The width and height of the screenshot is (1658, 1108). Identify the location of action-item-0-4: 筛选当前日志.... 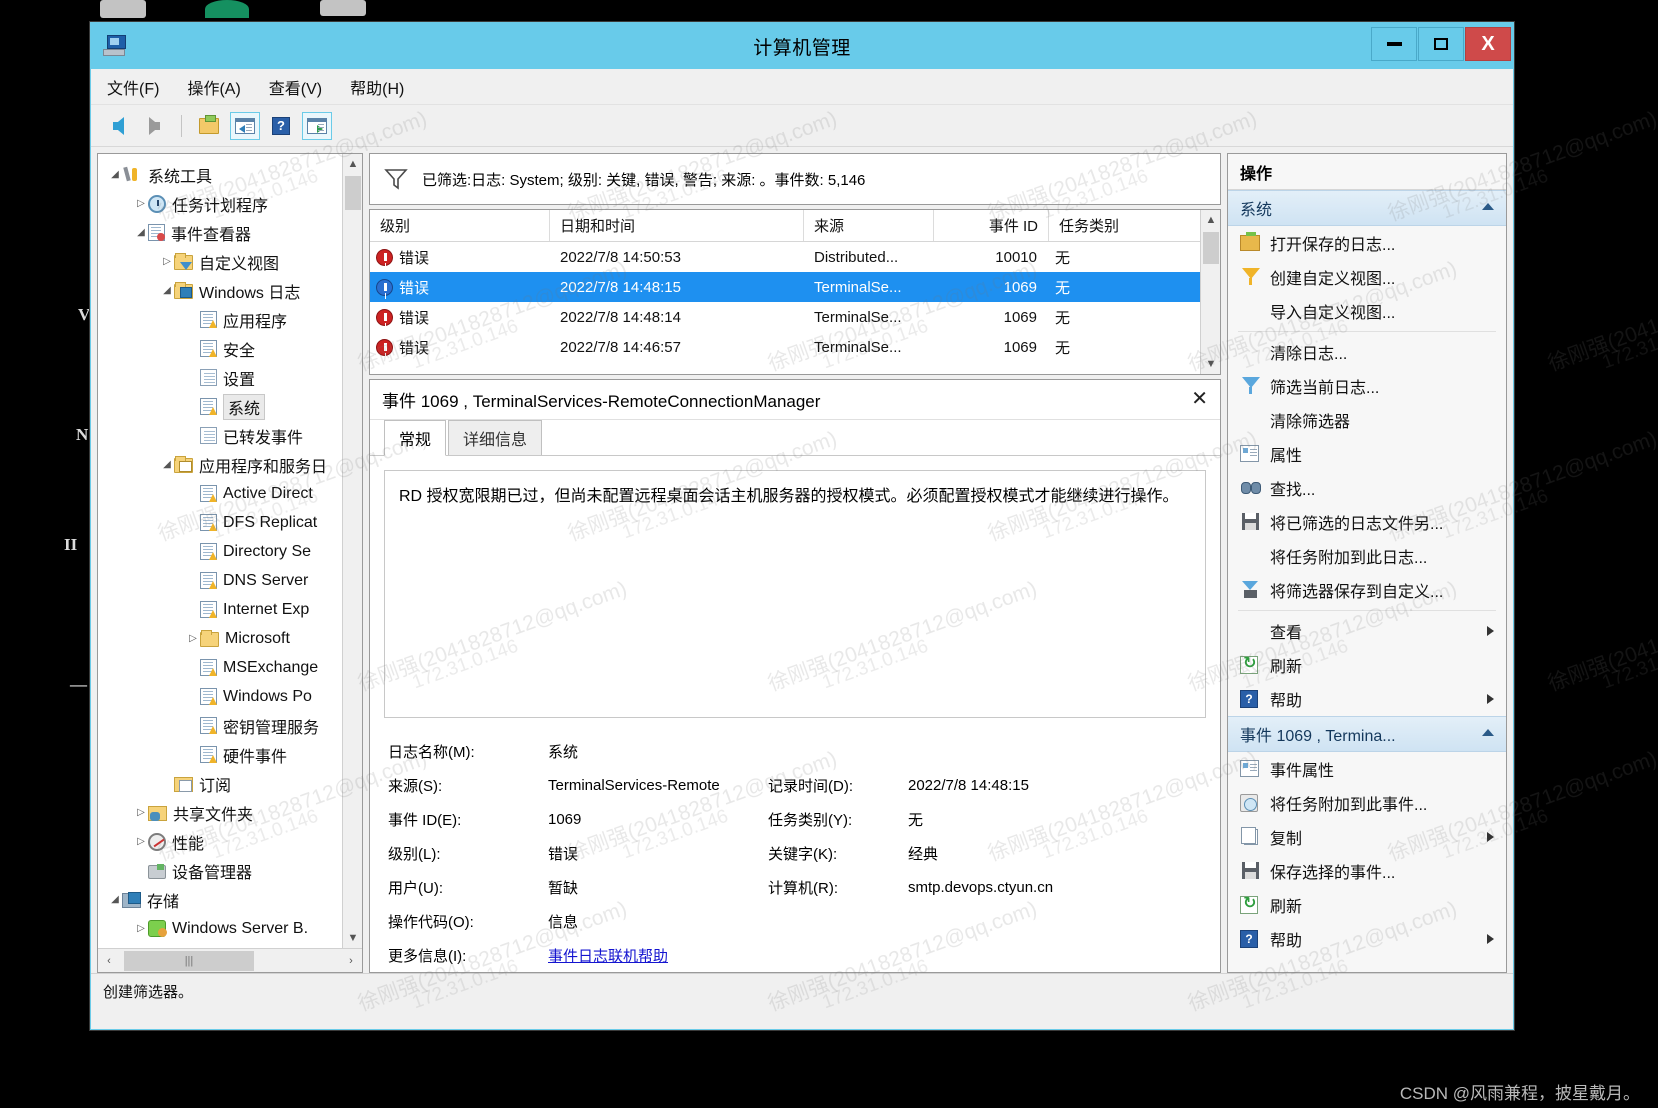
(1367, 386).